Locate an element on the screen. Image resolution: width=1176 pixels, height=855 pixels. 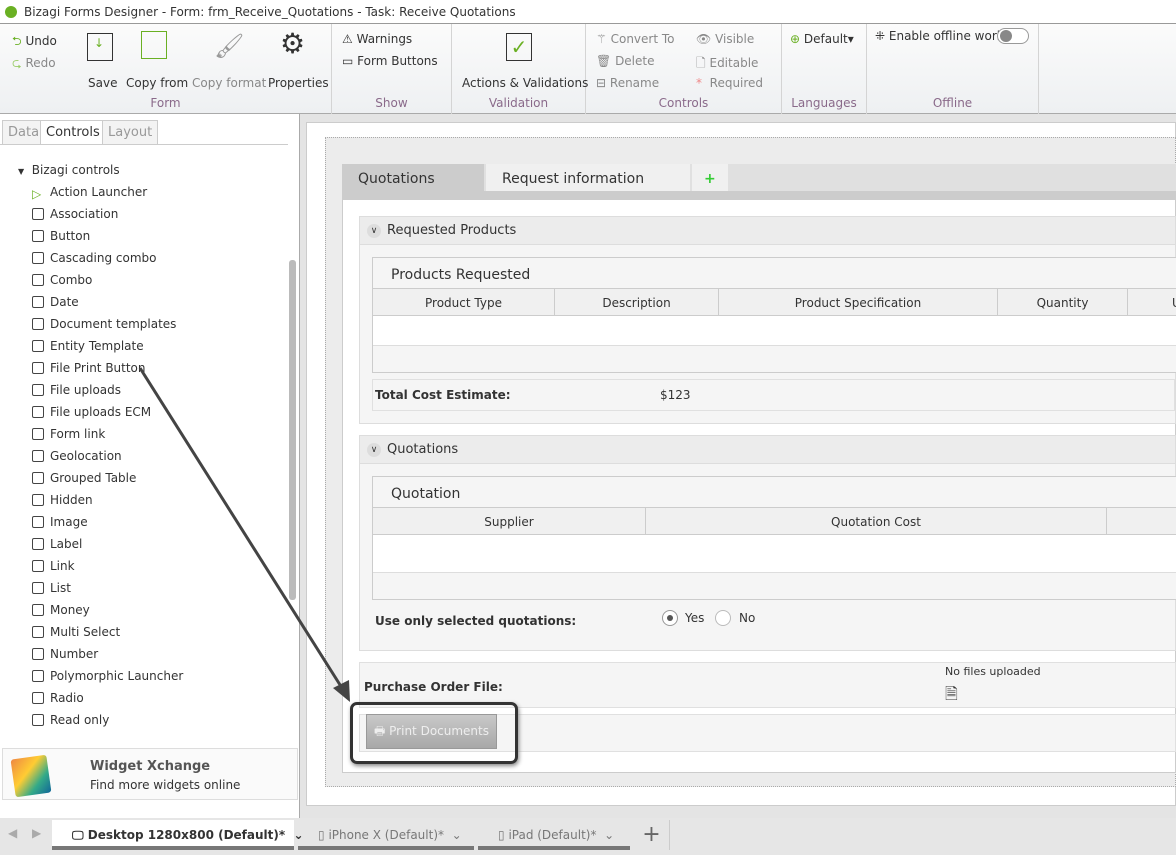
control-item: Link is located at coordinates (53, 566).